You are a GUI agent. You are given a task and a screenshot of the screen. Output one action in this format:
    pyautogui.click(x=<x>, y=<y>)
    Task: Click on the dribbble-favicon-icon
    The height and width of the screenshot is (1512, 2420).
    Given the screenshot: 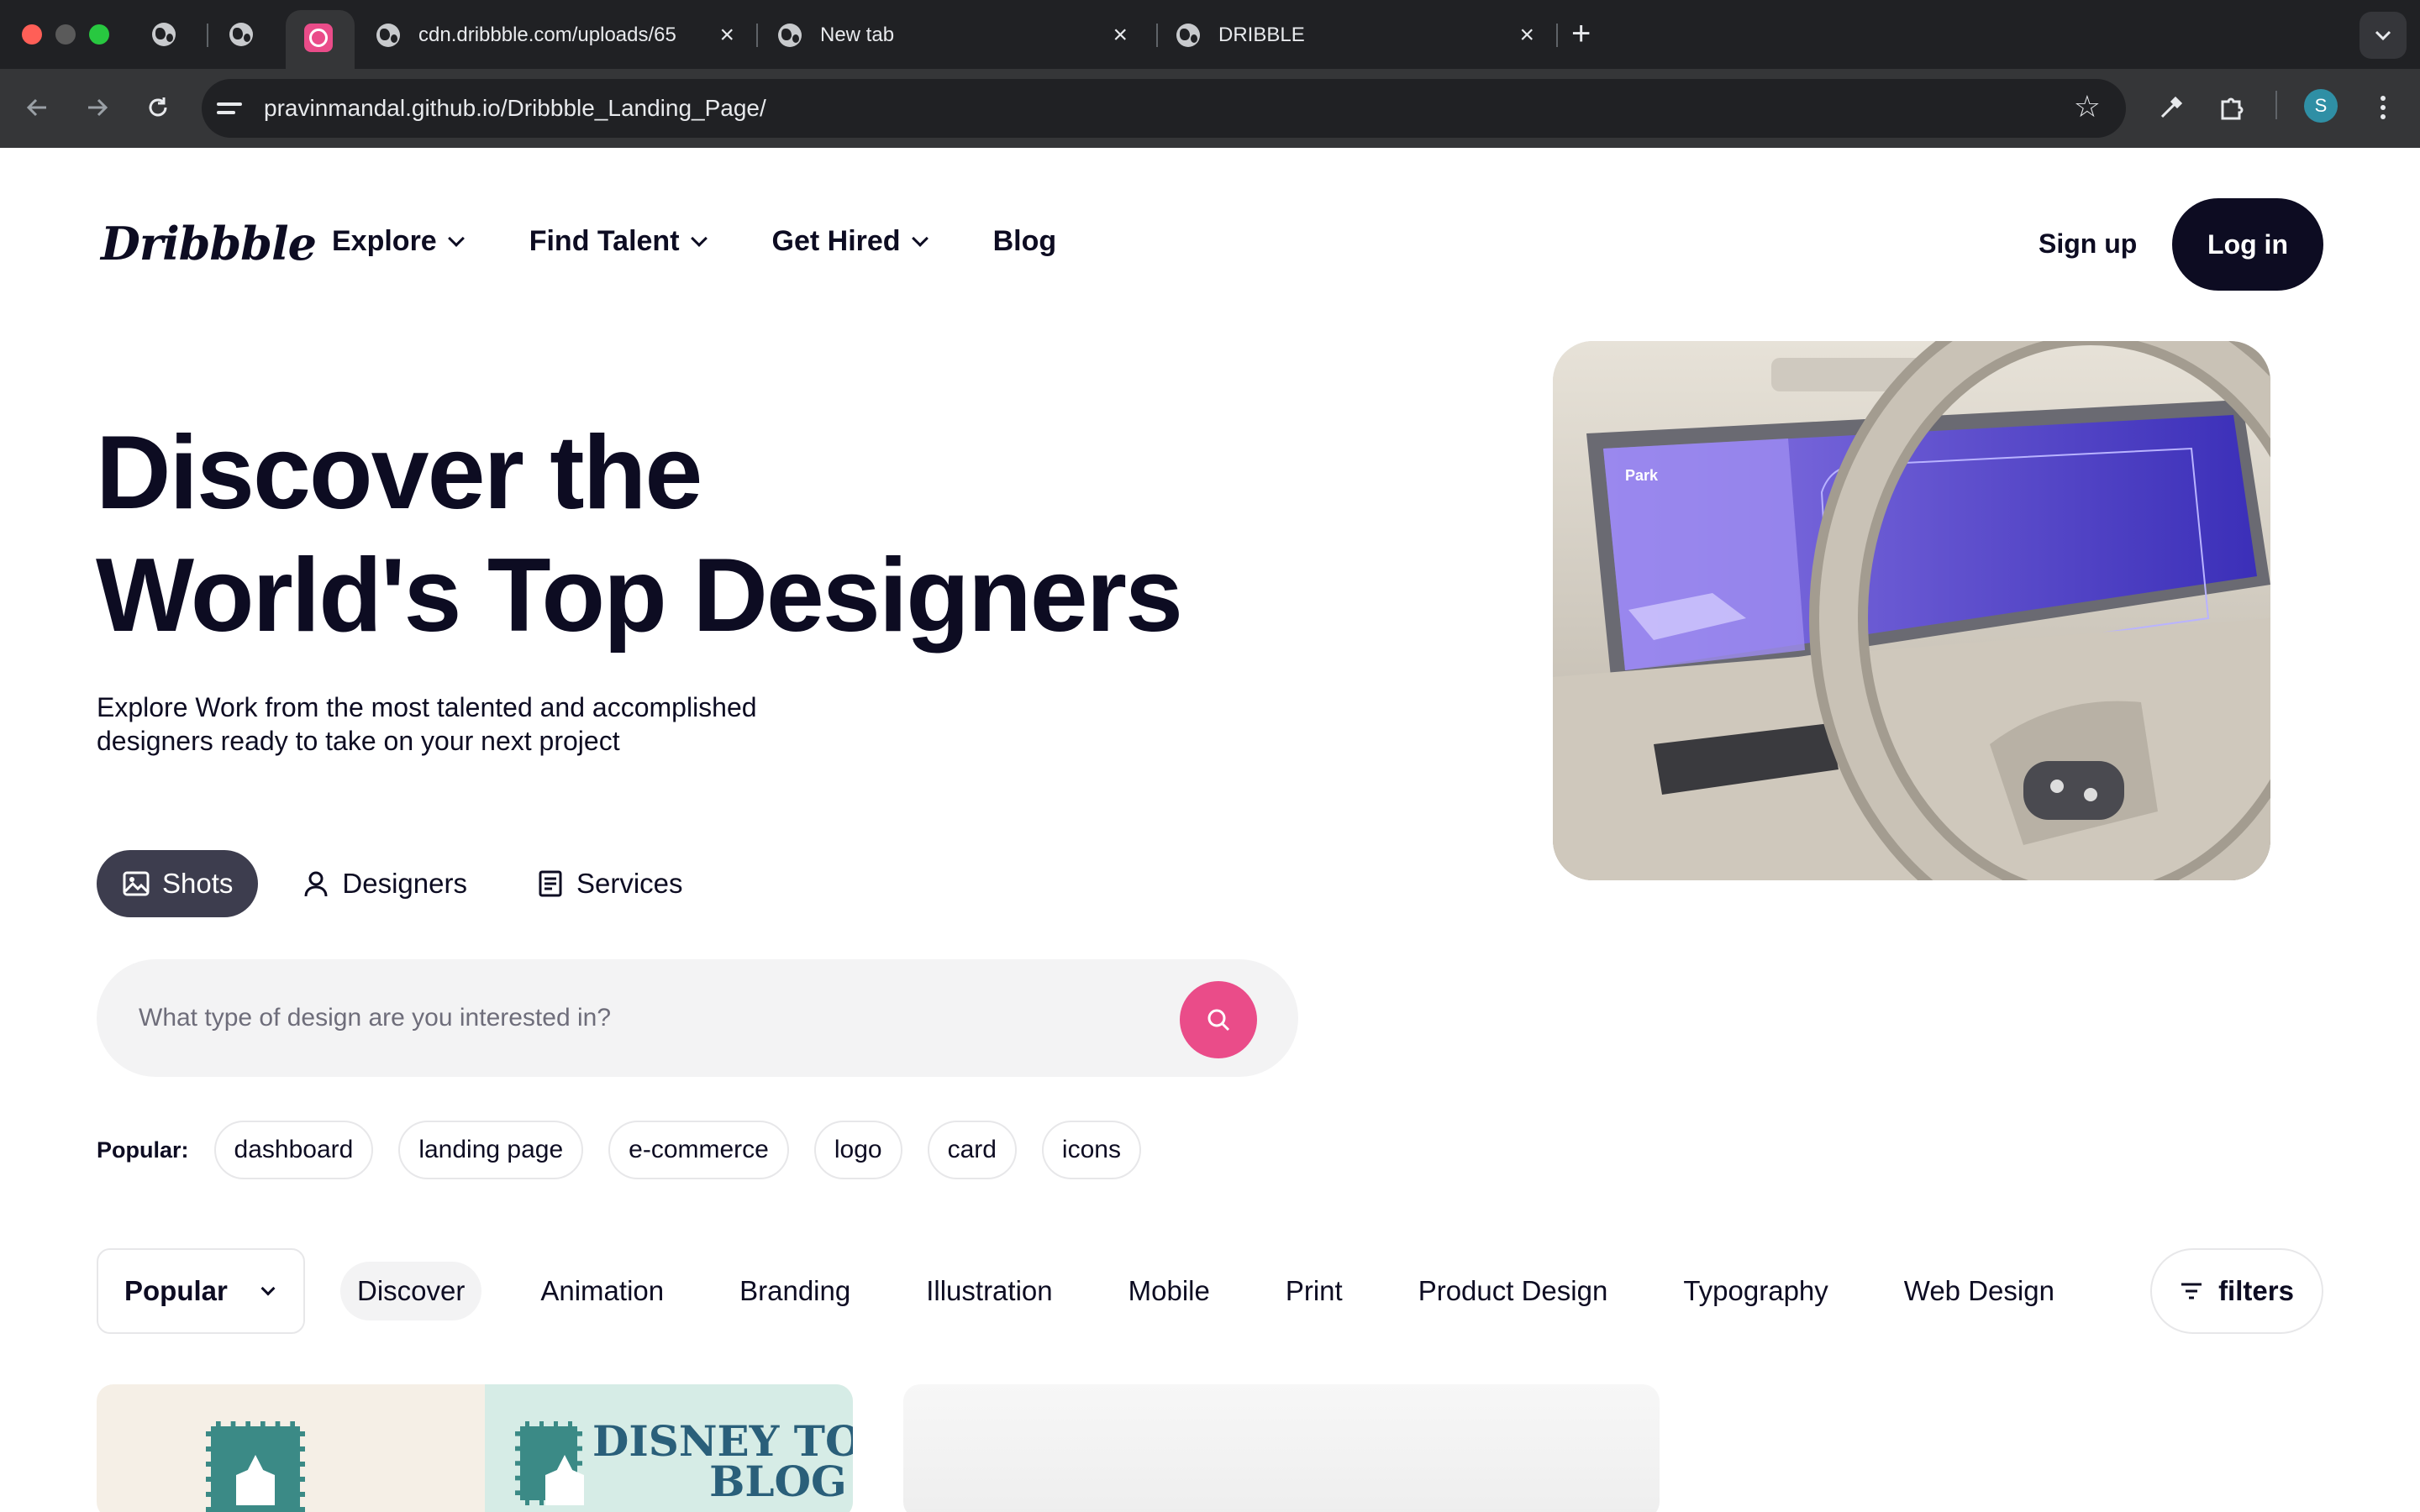 What is the action you would take?
    pyautogui.click(x=318, y=38)
    